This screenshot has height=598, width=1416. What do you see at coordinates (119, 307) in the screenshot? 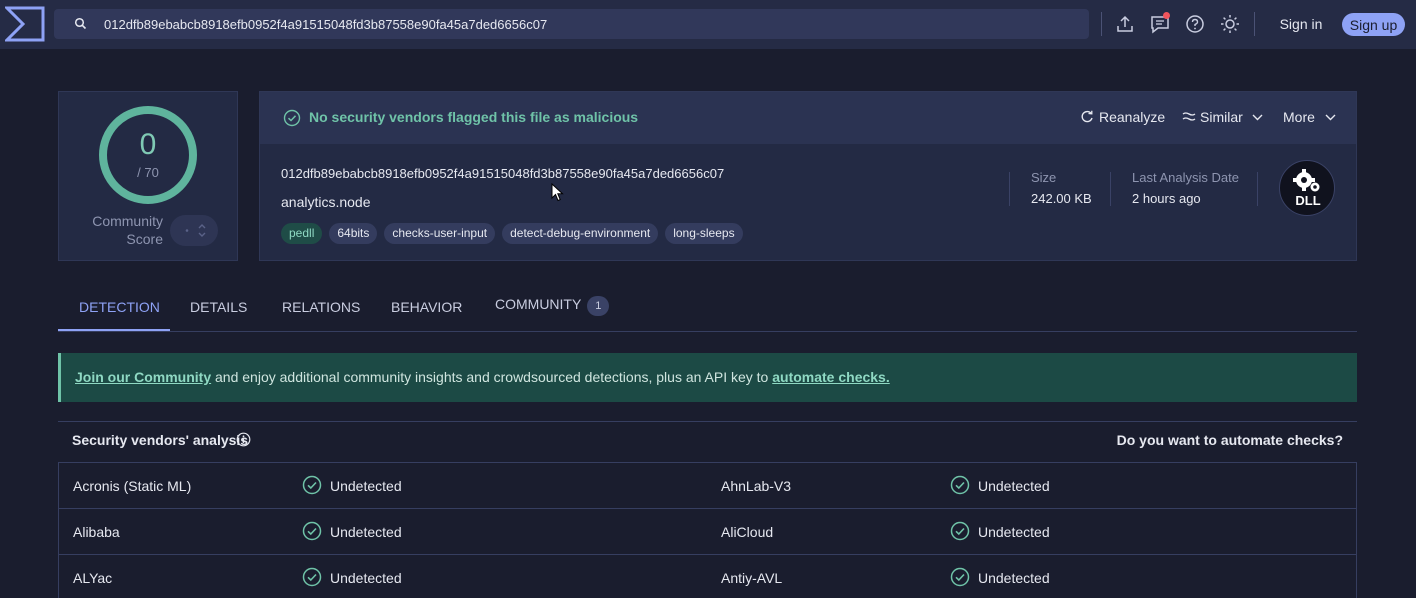
I see `tab-detection: DETECTION` at bounding box center [119, 307].